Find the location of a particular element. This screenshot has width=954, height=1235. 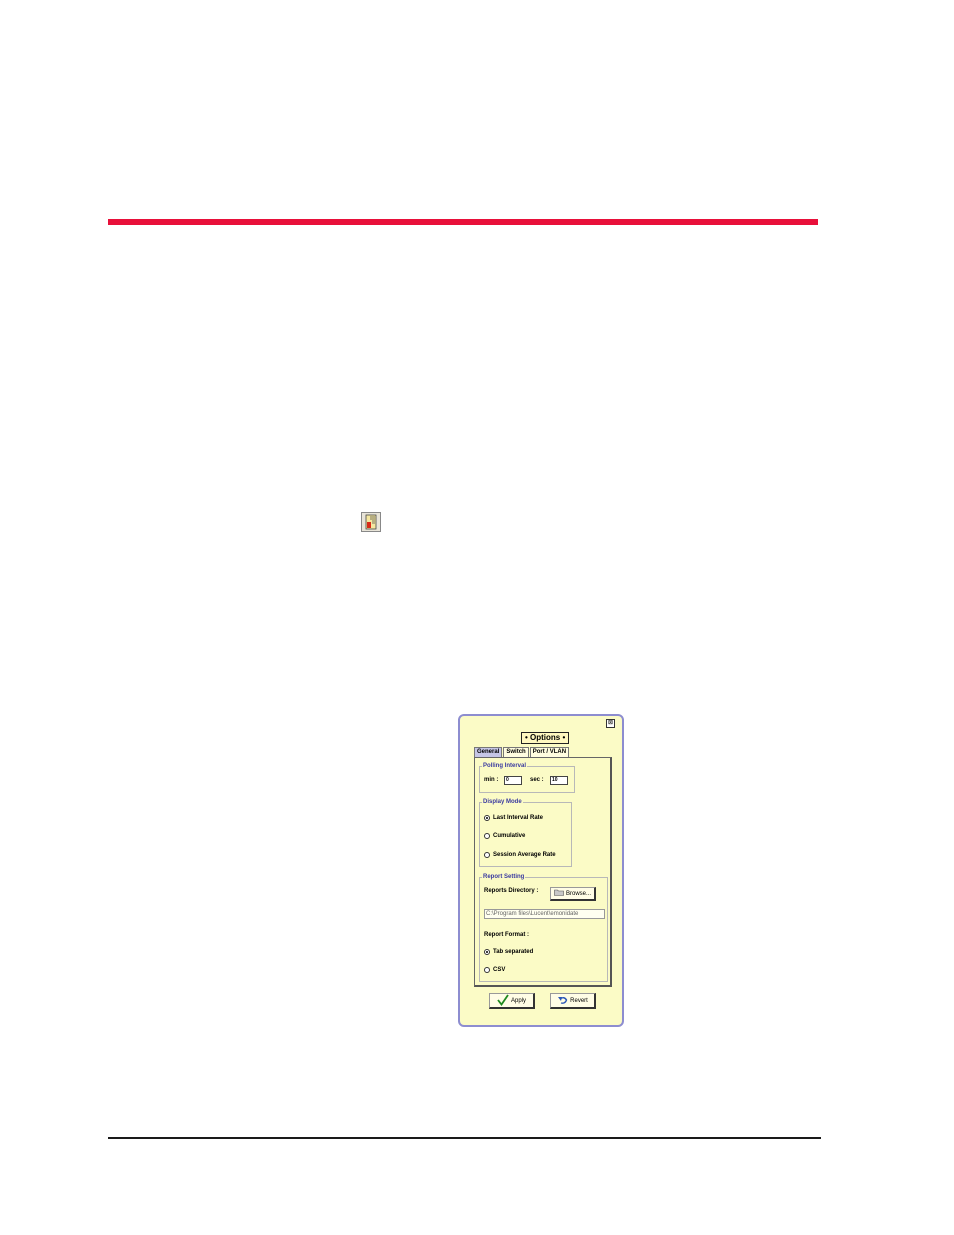

apply-button: Apply is located at coordinates (512, 1001).